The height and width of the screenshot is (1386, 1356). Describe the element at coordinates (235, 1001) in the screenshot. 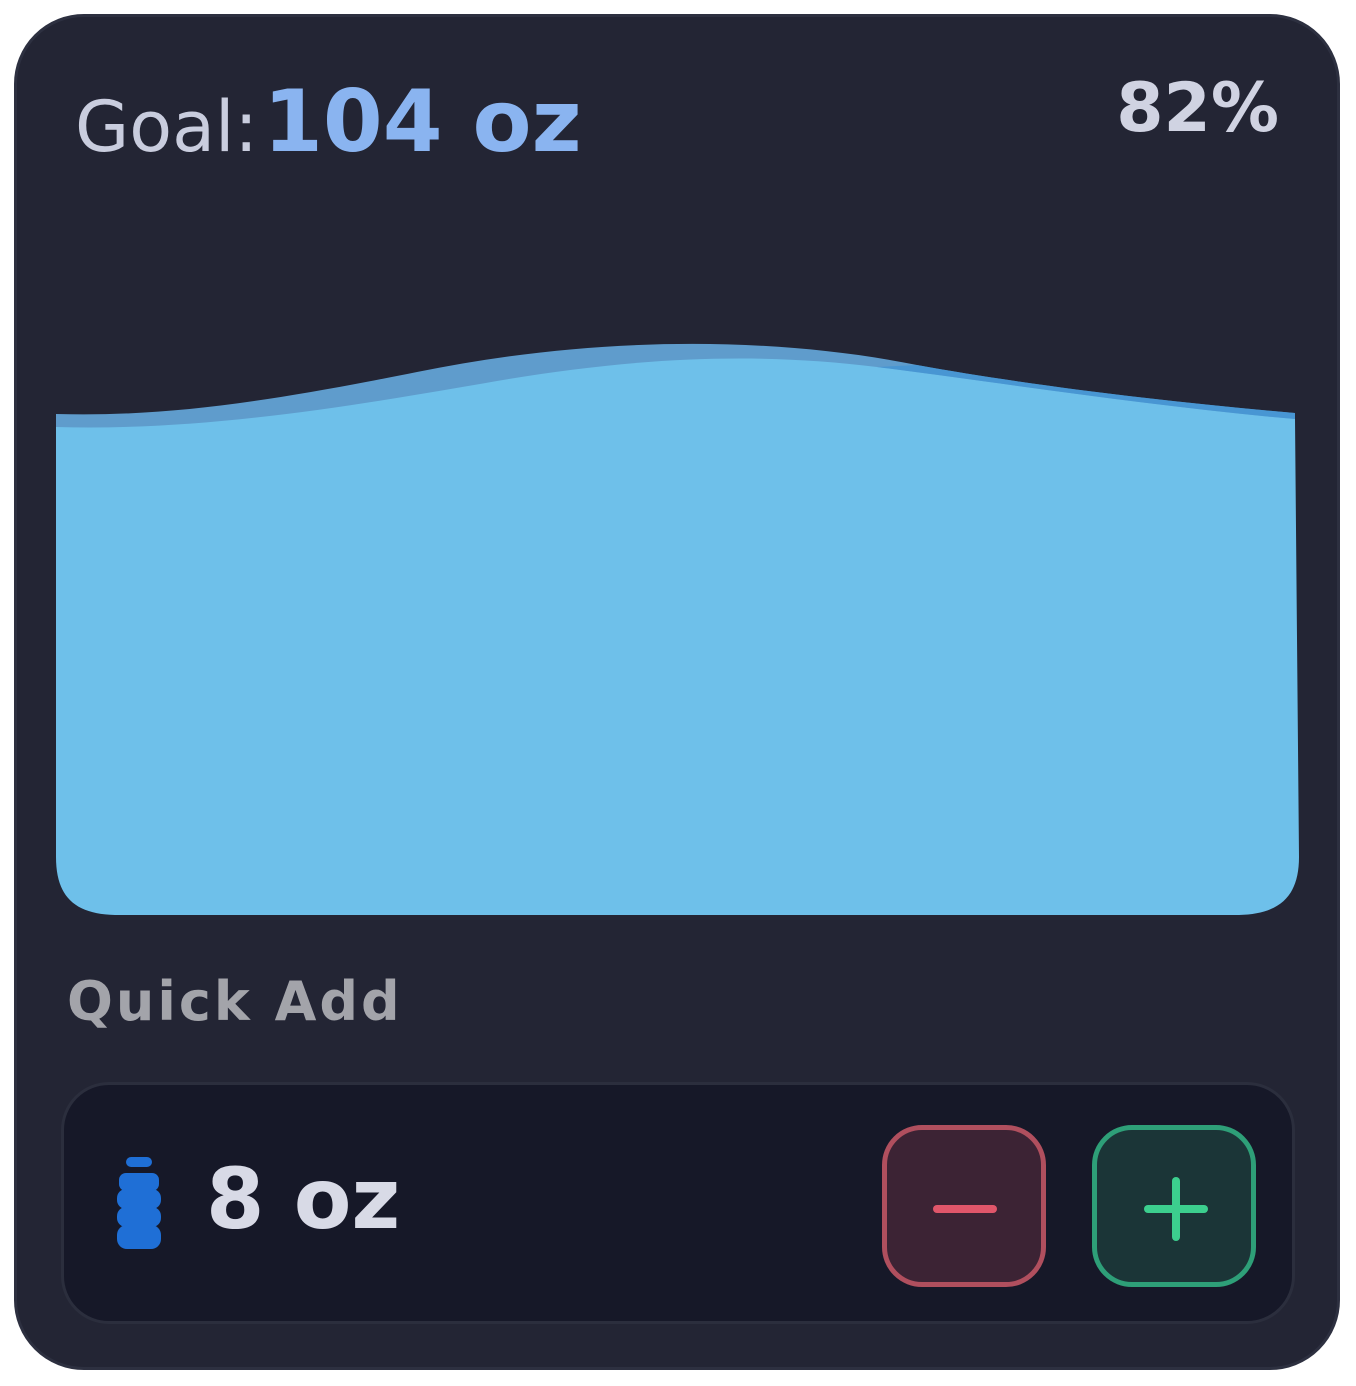

I see `quick-add-title: Quick Add` at that location.